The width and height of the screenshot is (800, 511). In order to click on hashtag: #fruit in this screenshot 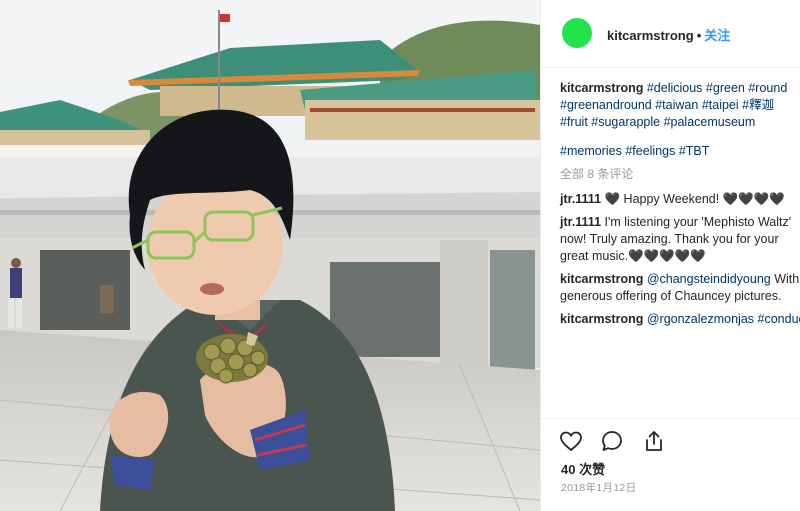, I will do `click(574, 122)`.